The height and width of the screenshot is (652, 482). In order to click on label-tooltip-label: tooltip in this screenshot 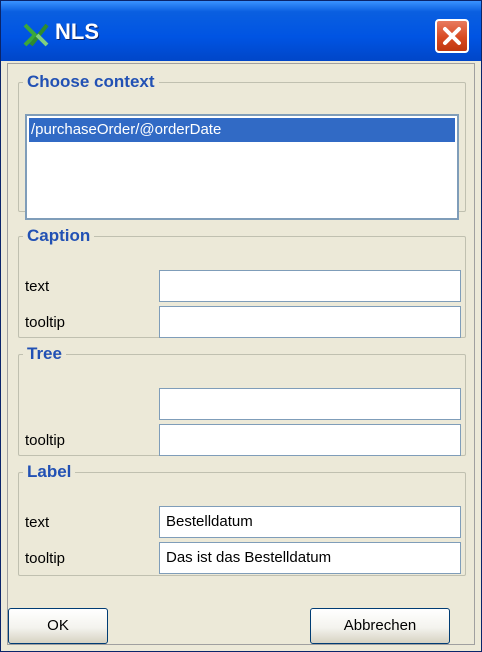, I will do `click(45, 558)`.